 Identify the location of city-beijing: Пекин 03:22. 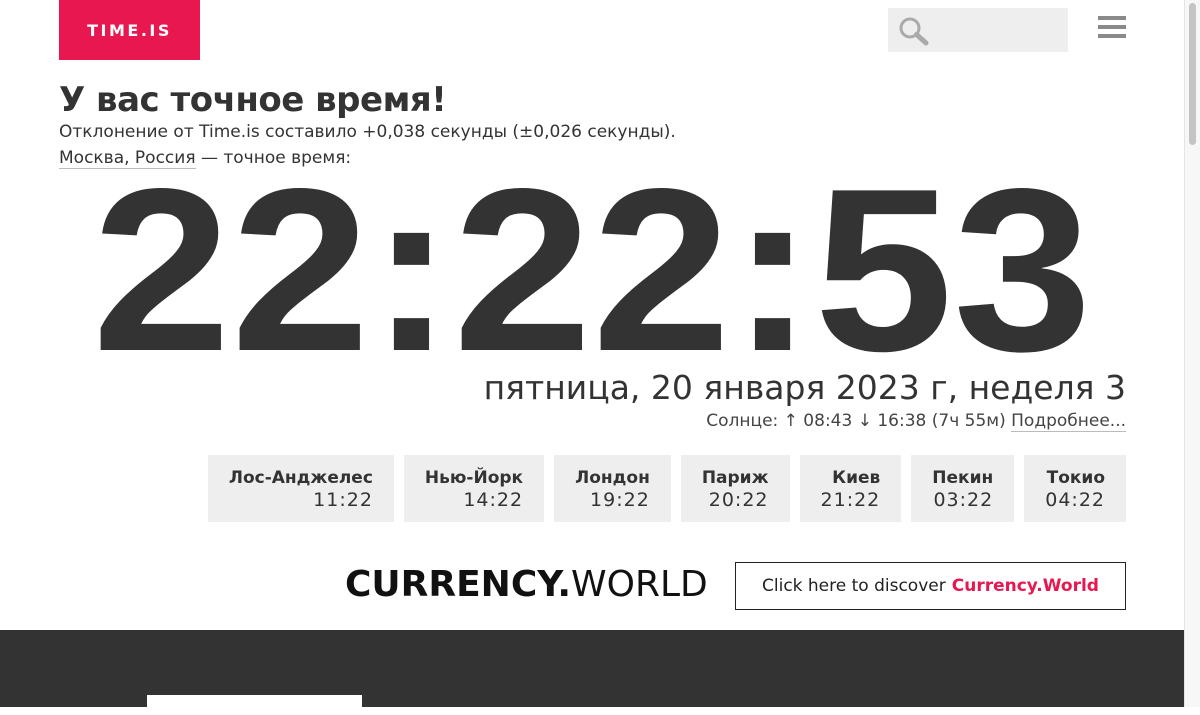
(963, 488).